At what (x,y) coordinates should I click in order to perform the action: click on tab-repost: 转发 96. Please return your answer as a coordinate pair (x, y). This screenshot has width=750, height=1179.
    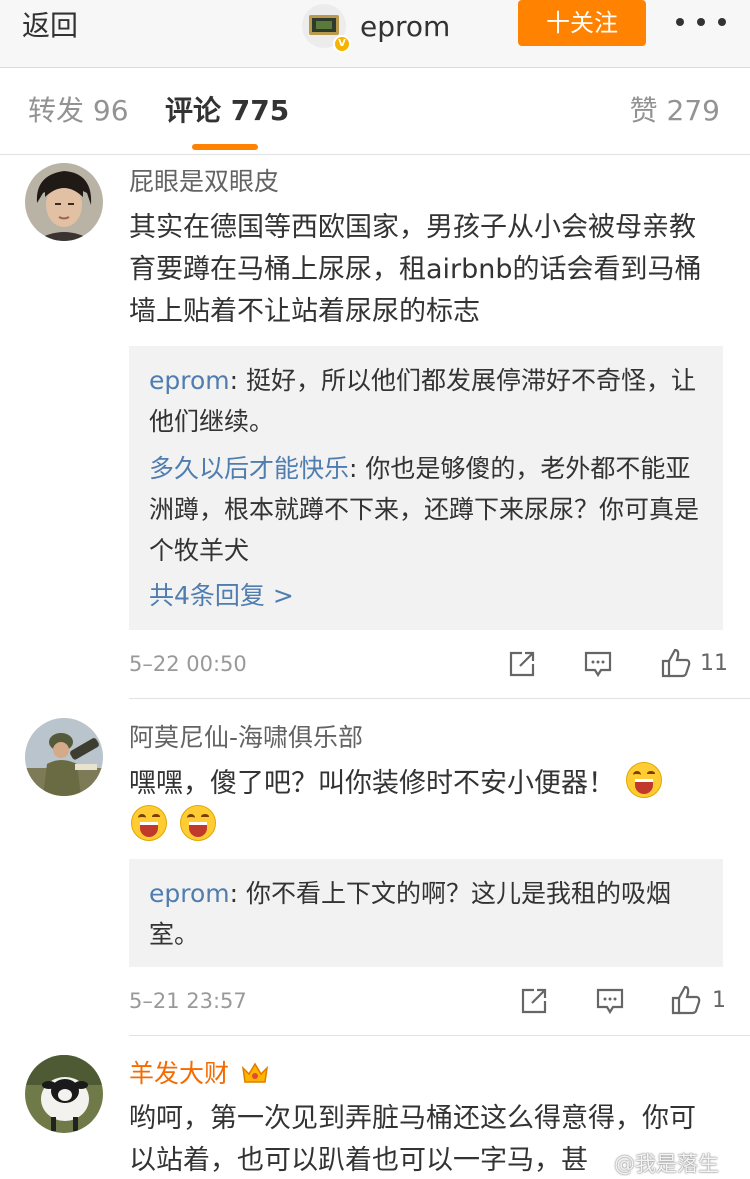
    Looking at the image, I should click on (78, 111).